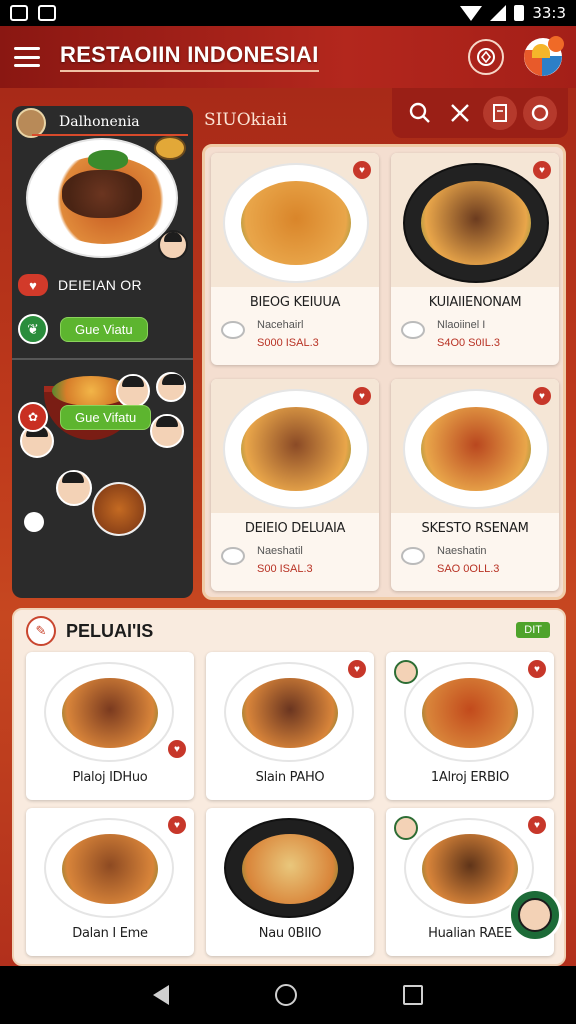  I want to click on chat-assistant-button, so click(535, 915).